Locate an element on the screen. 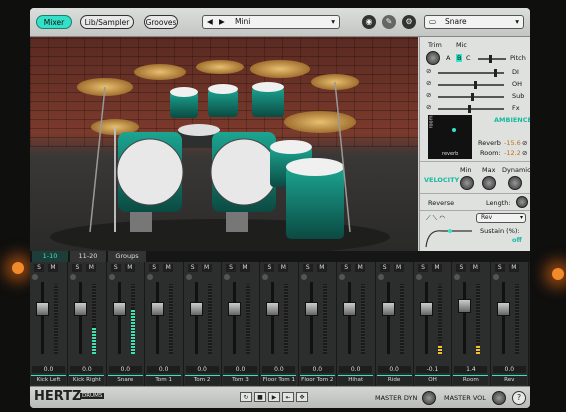 Image resolution: width=566 pixels, height=412 pixels. channel-name: Kick Left is located at coordinates (48, 380).